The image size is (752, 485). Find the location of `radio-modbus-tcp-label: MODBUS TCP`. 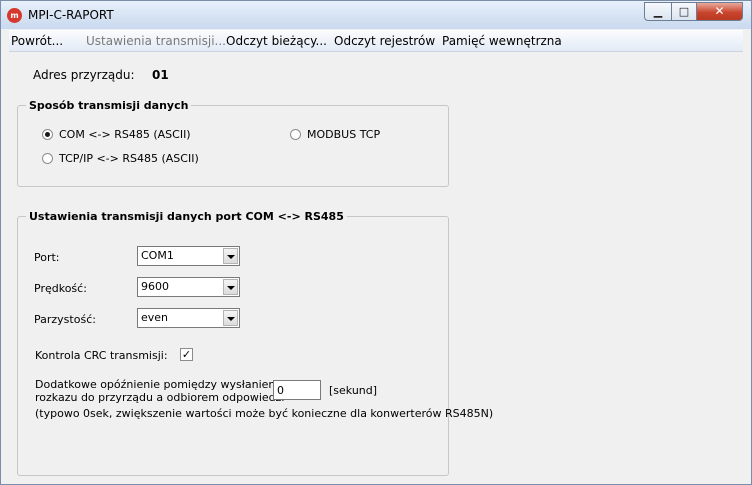

radio-modbus-tcp-label: MODBUS TCP is located at coordinates (343, 134).